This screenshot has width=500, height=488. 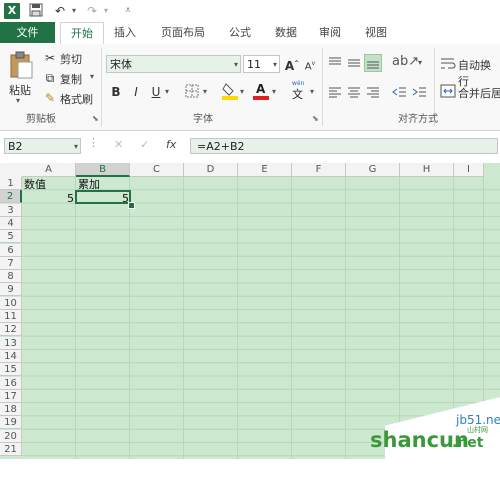 What do you see at coordinates (192, 92) in the screenshot?
I see `borders-icon` at bounding box center [192, 92].